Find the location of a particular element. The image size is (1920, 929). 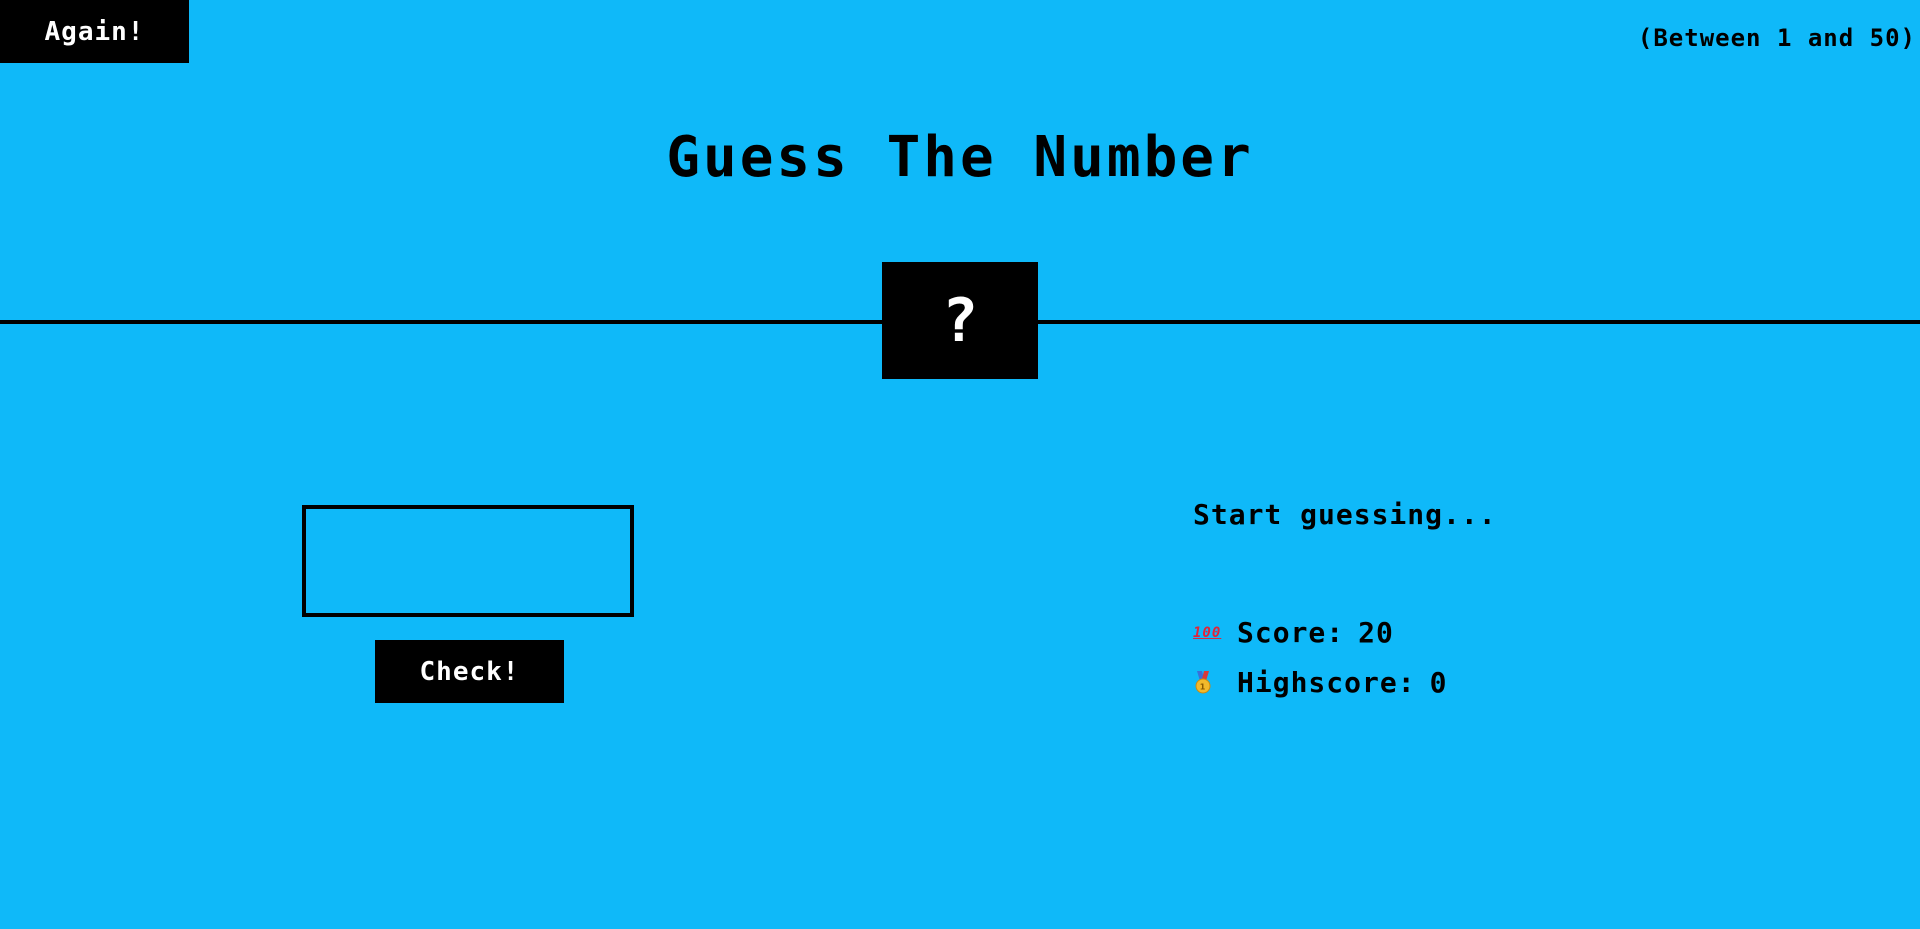

highscore-label: Highscore: is located at coordinates (1326, 682).